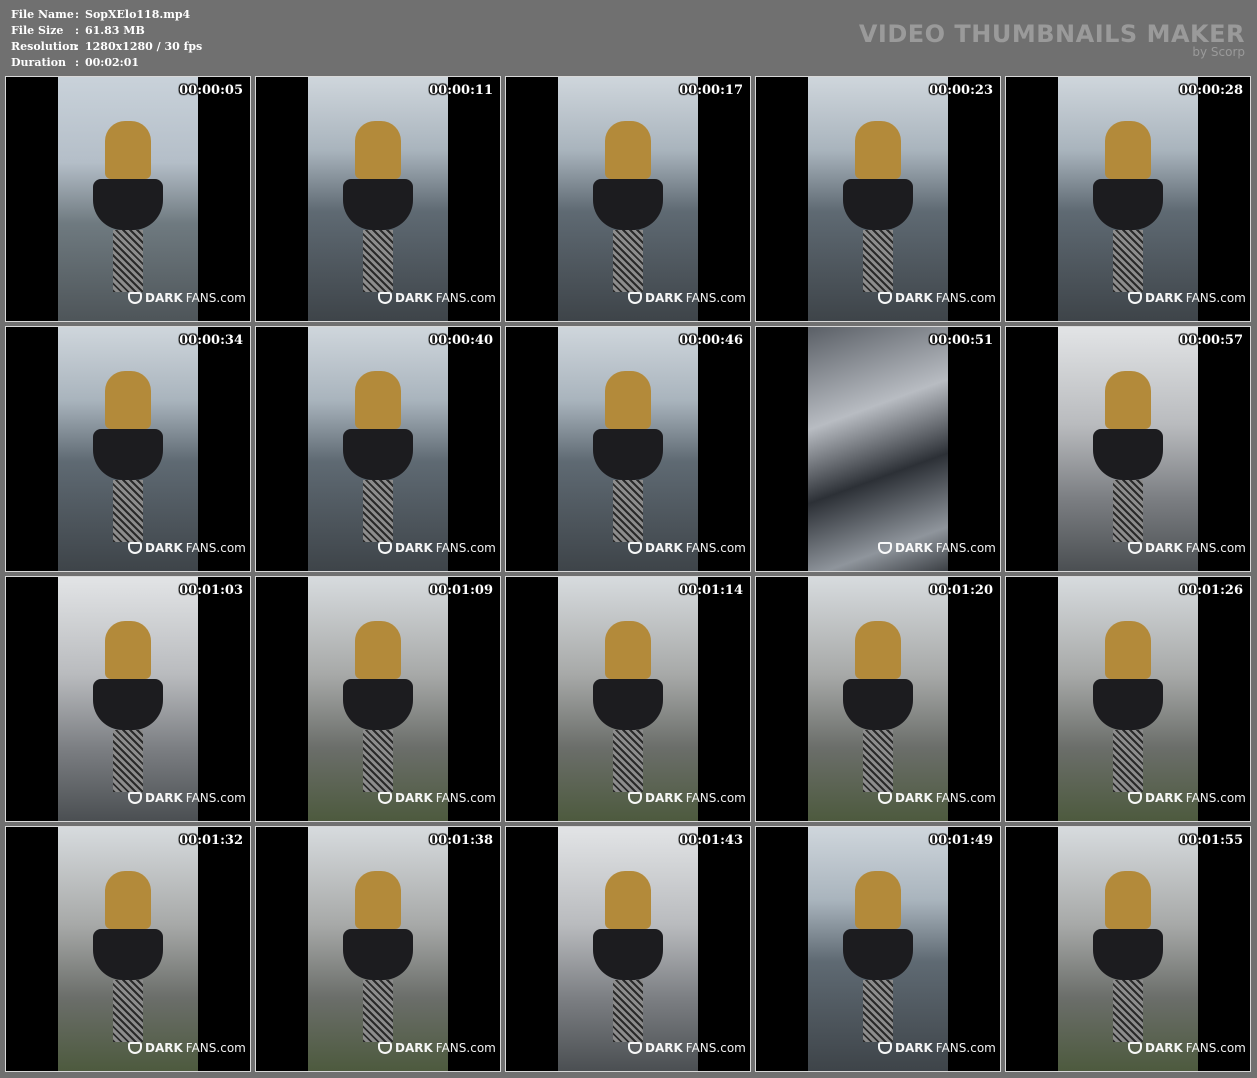  I want to click on video-thumbnail: 00:00:17 DARK FANS.com, so click(628, 199).